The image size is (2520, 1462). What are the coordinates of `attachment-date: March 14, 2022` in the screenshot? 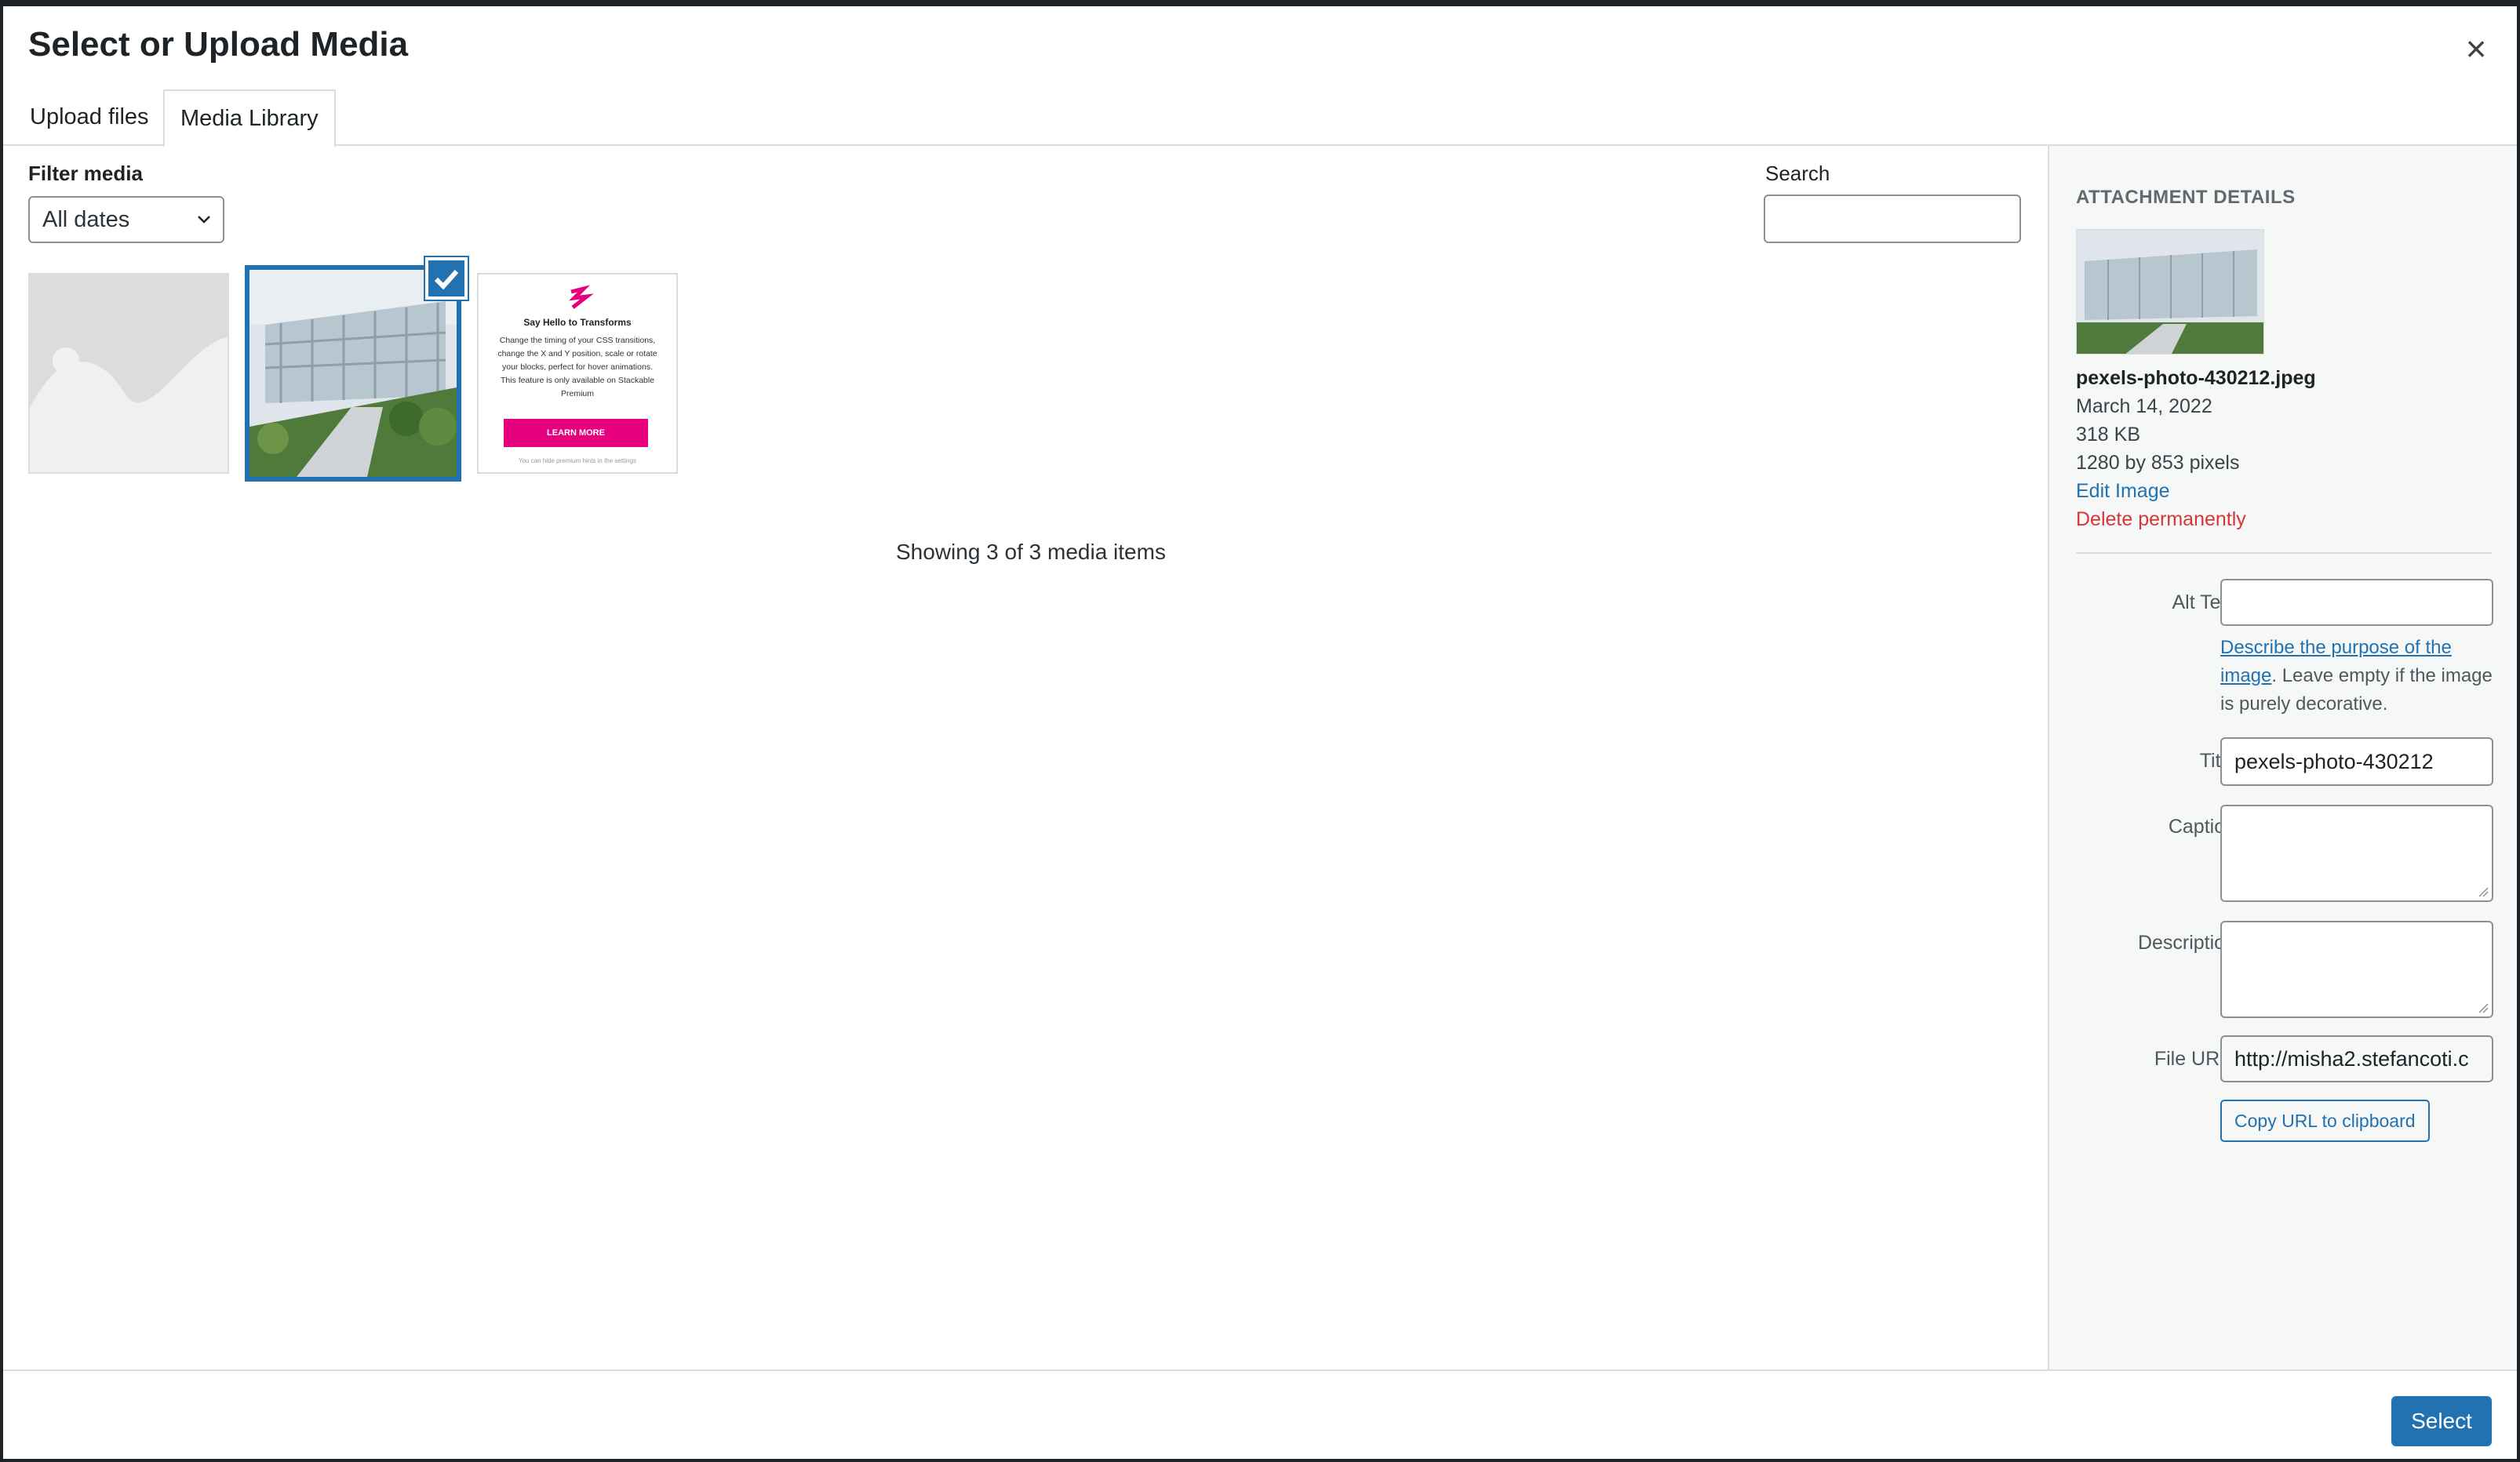 It's located at (2144, 406).